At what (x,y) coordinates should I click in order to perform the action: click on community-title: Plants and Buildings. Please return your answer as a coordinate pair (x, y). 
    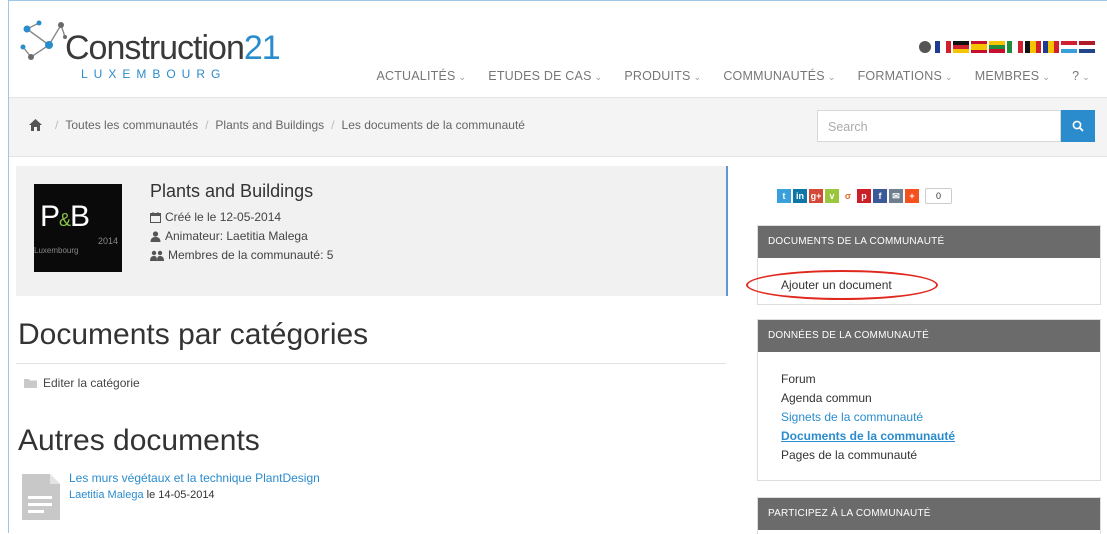
    Looking at the image, I should click on (232, 191).